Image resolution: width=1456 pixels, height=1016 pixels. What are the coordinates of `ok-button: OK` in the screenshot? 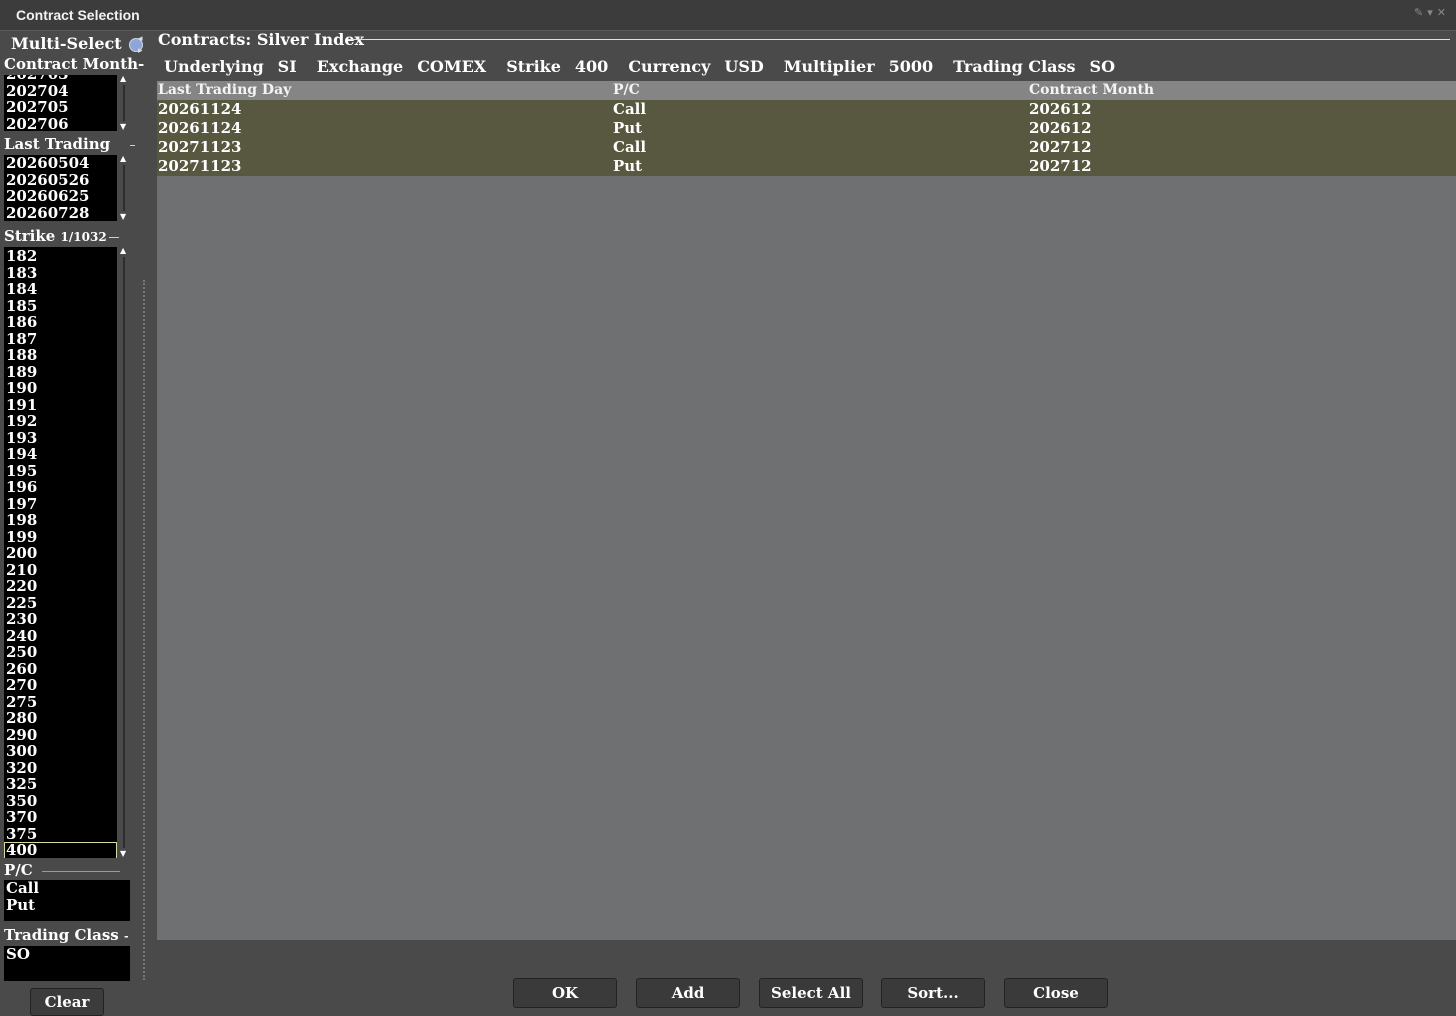 It's located at (565, 993).